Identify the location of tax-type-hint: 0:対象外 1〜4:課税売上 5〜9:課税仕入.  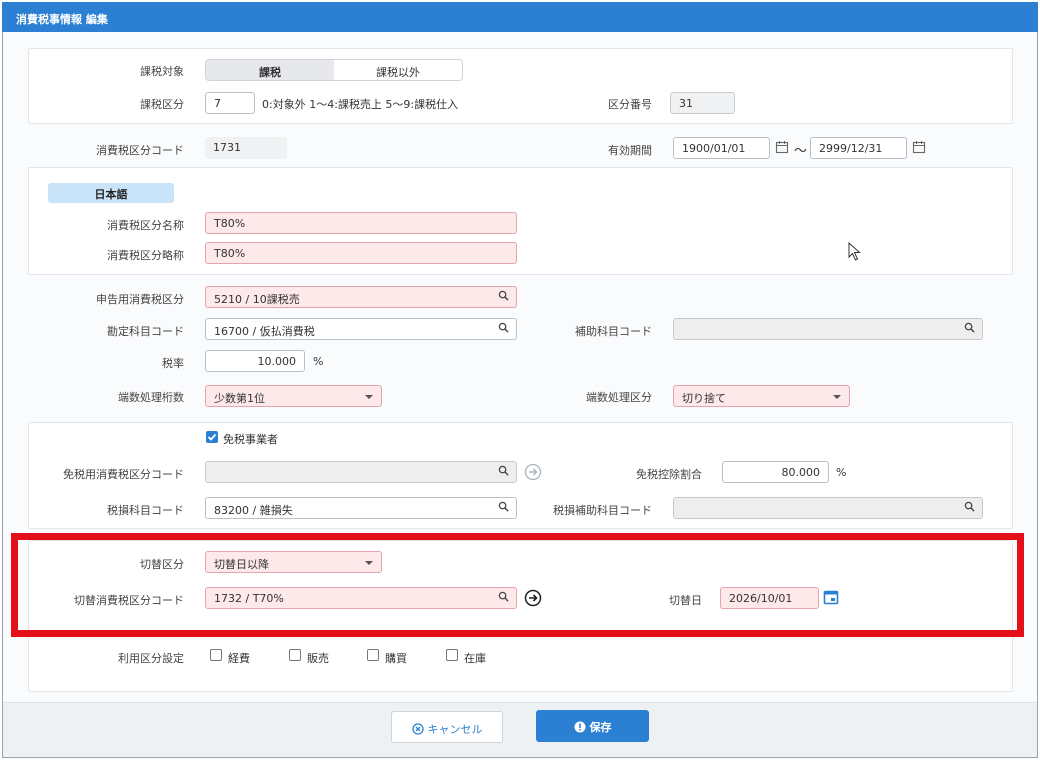
(360, 104).